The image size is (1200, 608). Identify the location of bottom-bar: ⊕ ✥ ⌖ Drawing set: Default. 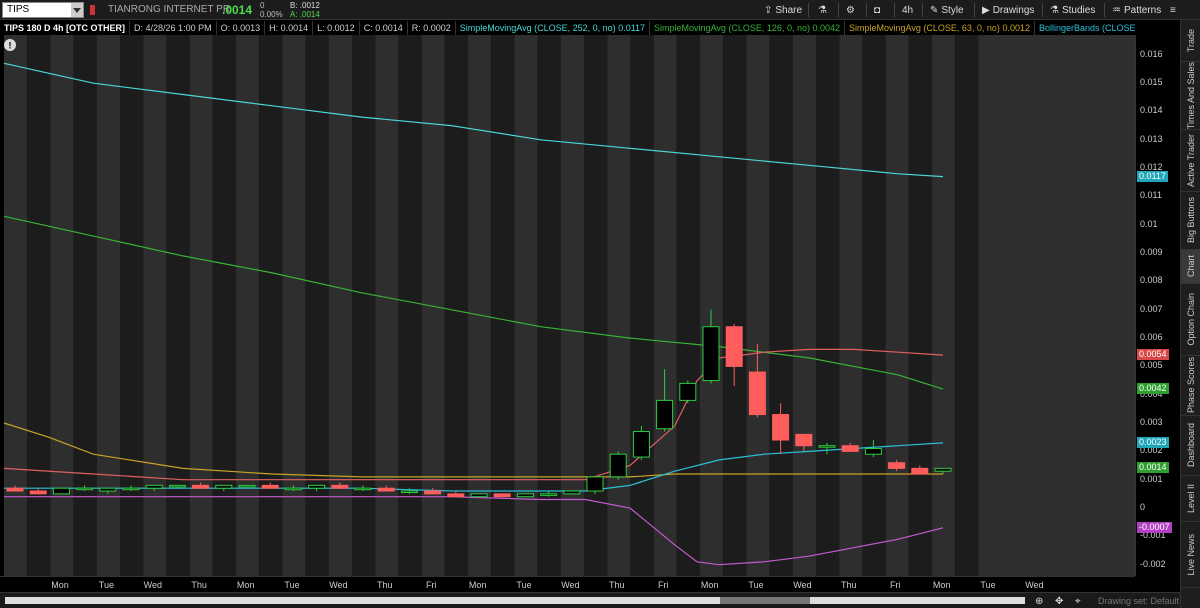
(590, 600).